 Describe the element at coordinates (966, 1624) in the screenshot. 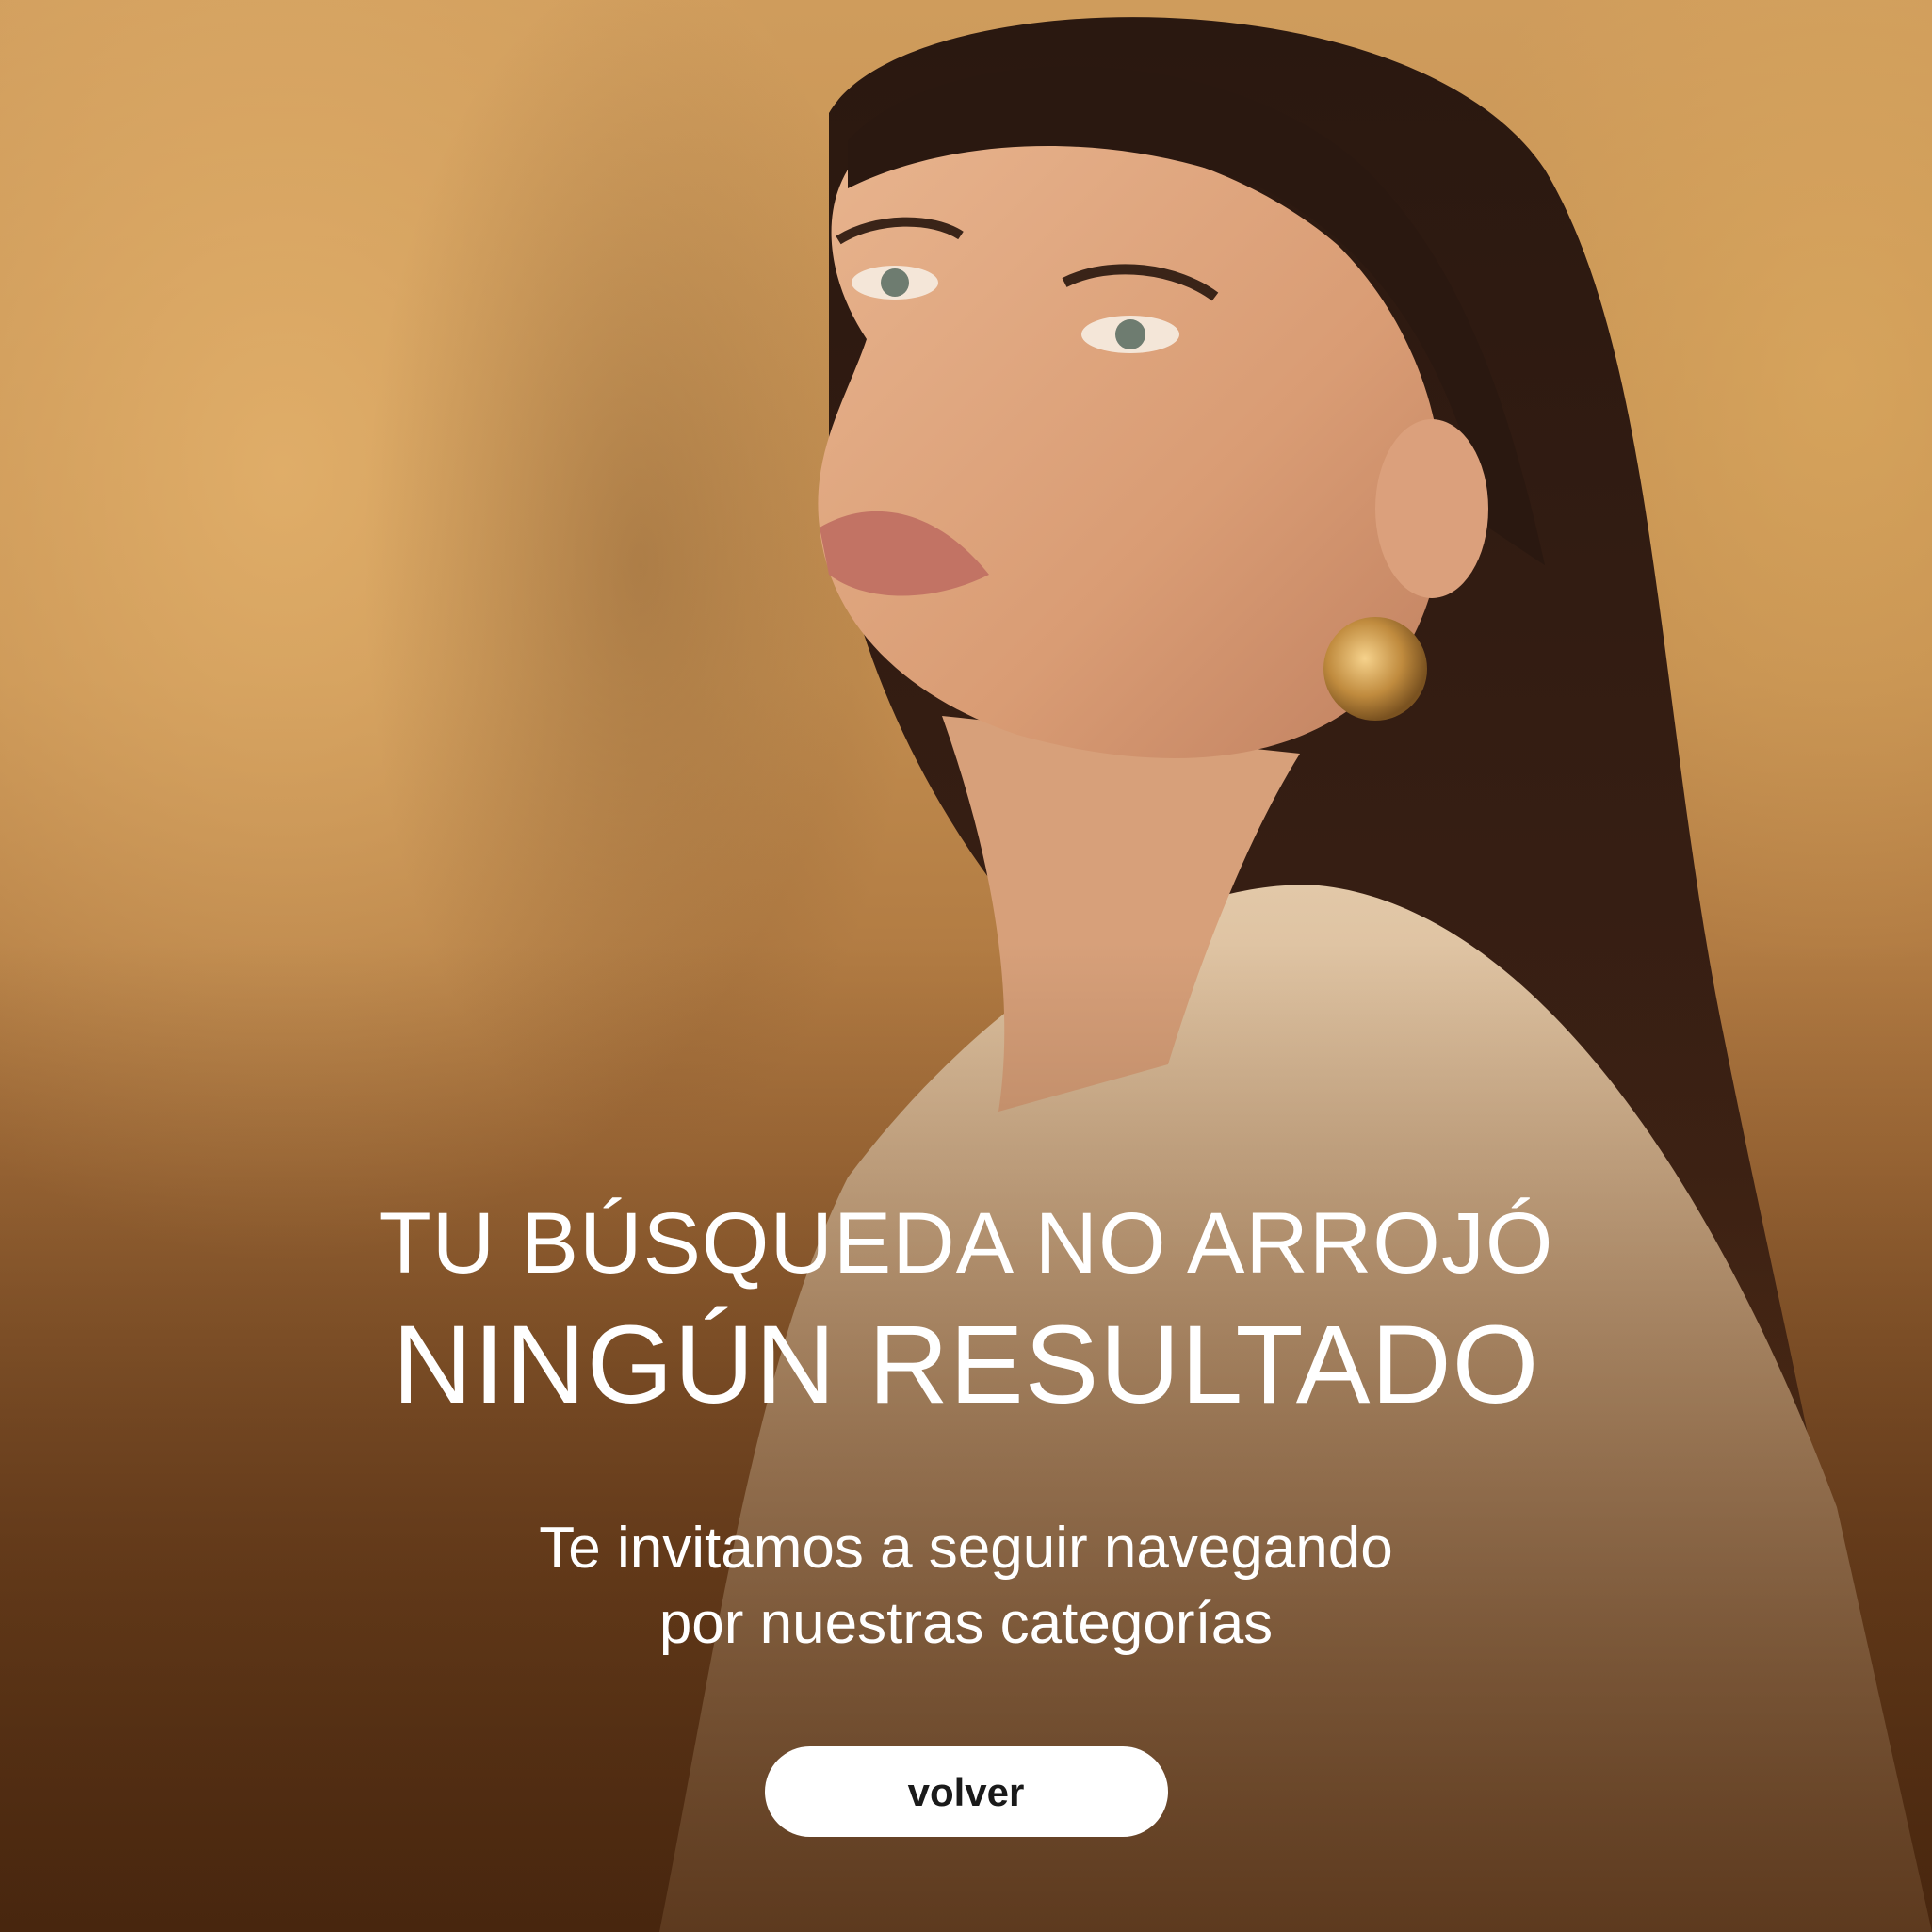

I see `subtext-line-2: por nuestras categorías` at that location.